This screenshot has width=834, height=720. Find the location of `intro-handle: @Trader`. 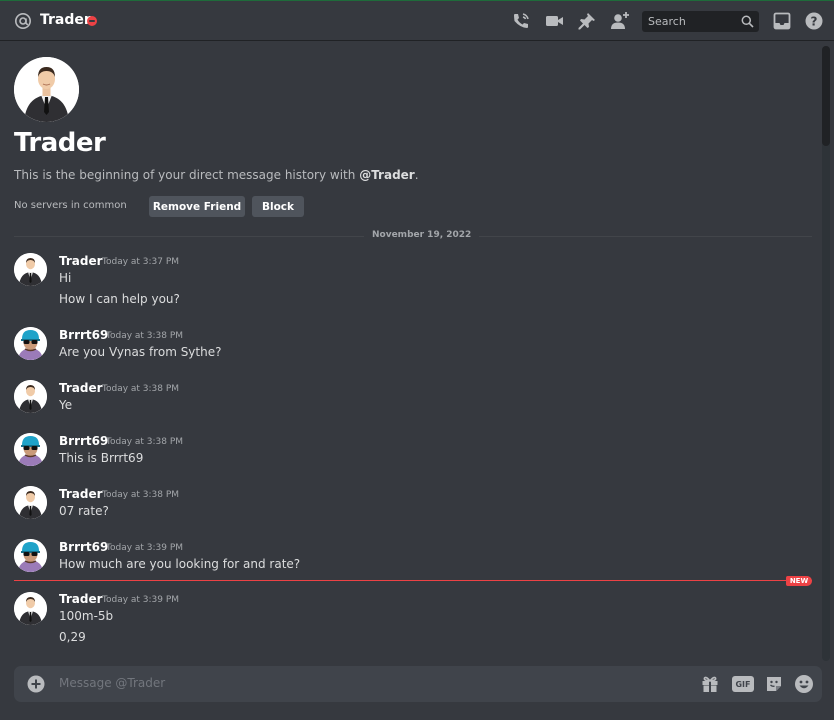

intro-handle: @Trader is located at coordinates (387, 175).